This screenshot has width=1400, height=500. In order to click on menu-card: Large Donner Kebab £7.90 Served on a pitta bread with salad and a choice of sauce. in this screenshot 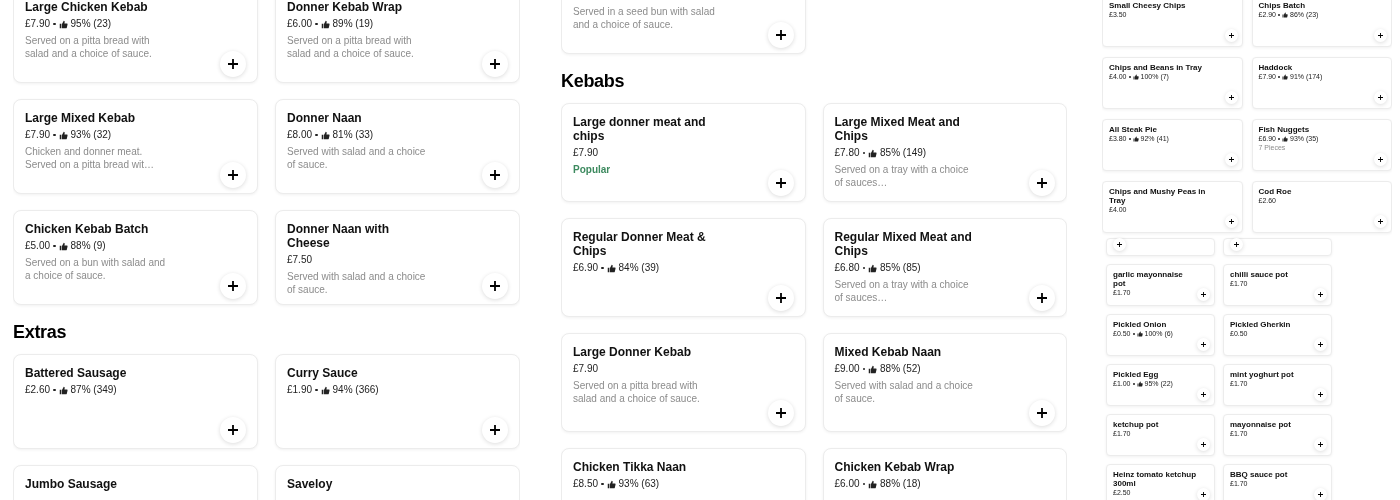, I will do `click(683, 382)`.